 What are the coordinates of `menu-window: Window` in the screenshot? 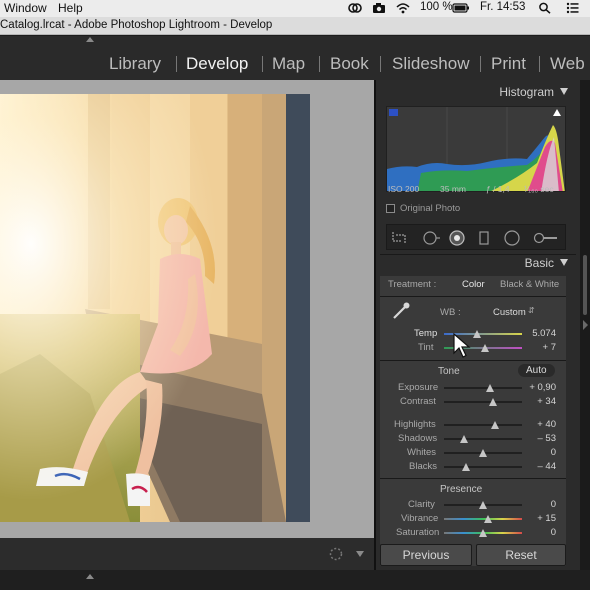 It's located at (25, 8).